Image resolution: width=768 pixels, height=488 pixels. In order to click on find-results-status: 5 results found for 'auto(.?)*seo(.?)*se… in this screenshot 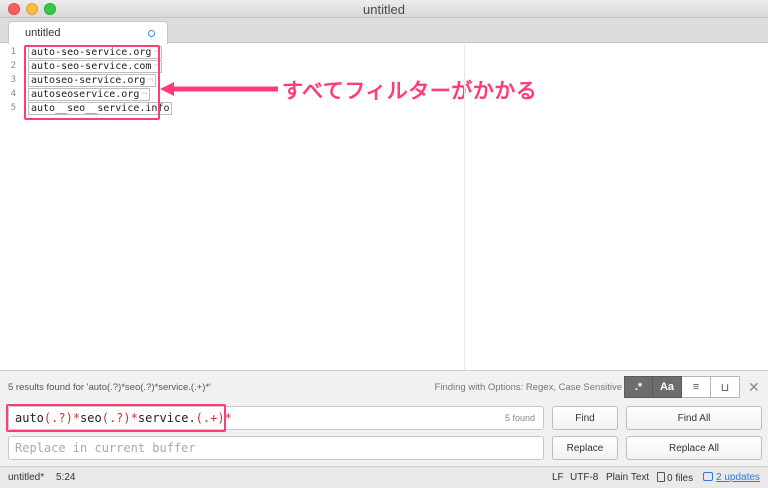, I will do `click(109, 387)`.